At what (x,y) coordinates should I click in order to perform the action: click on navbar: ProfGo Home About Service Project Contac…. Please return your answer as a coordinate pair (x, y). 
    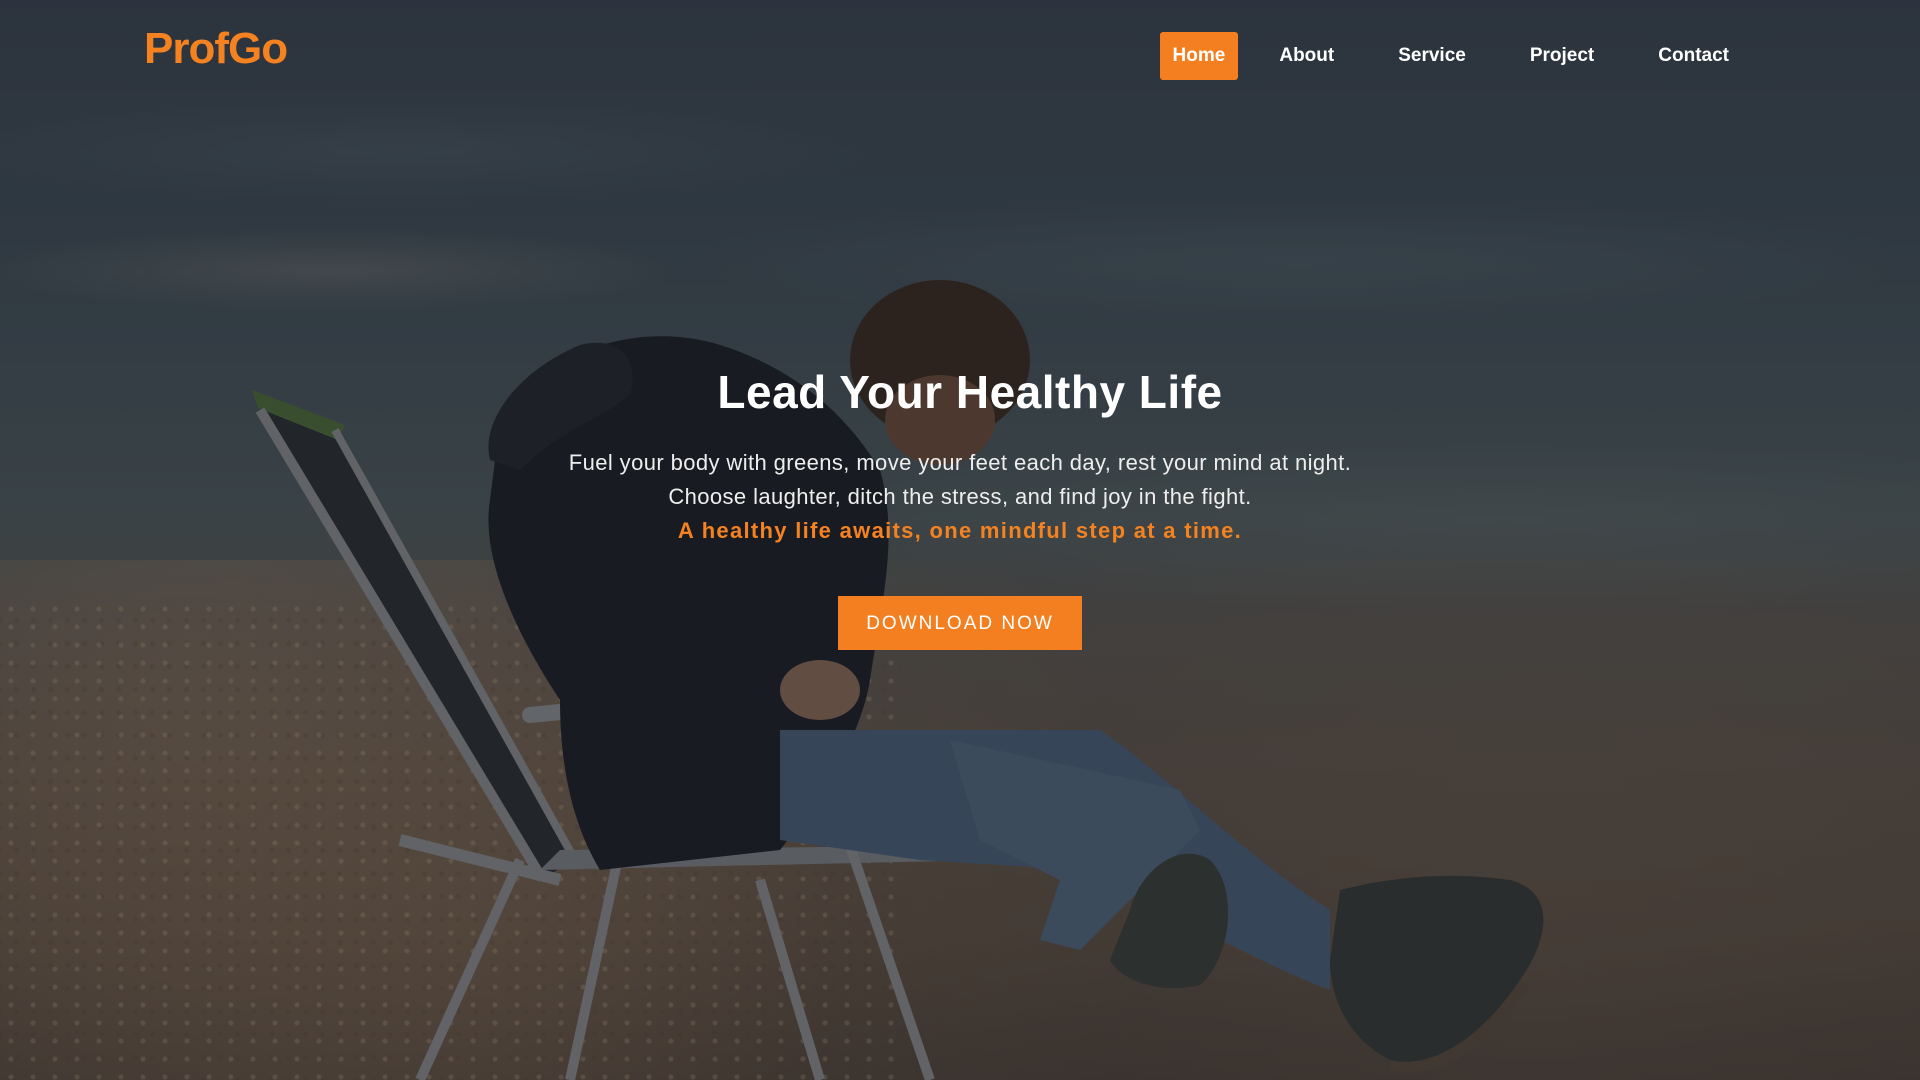
    Looking at the image, I should click on (960, 55).